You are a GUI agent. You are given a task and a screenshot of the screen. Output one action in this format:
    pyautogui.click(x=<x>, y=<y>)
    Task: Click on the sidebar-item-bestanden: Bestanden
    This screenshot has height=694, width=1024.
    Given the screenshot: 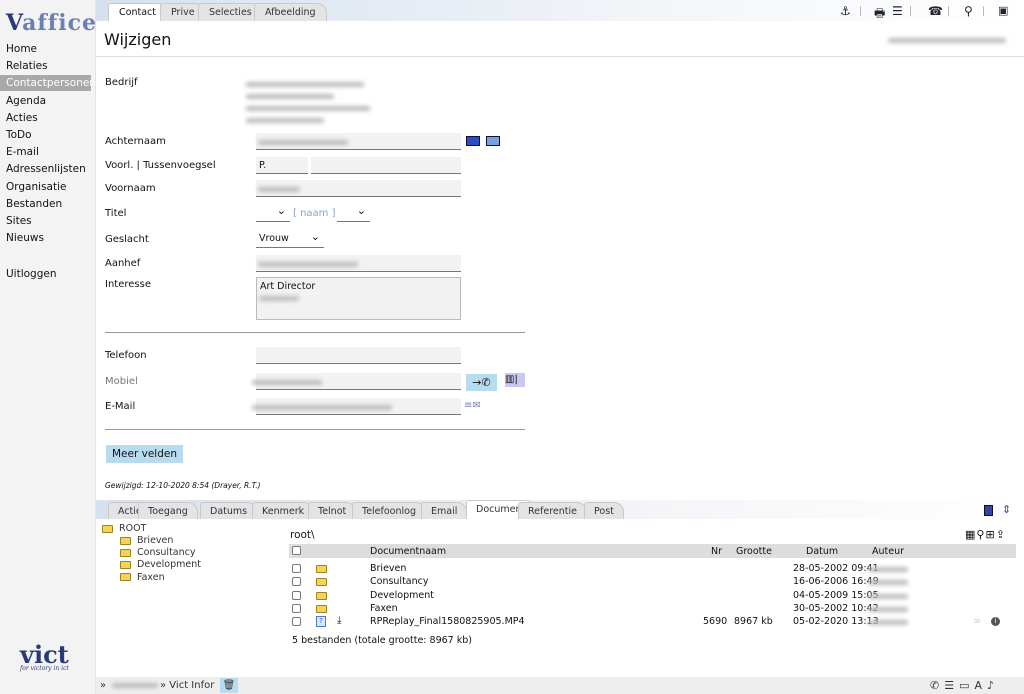 What is the action you would take?
    pyautogui.click(x=45, y=204)
    